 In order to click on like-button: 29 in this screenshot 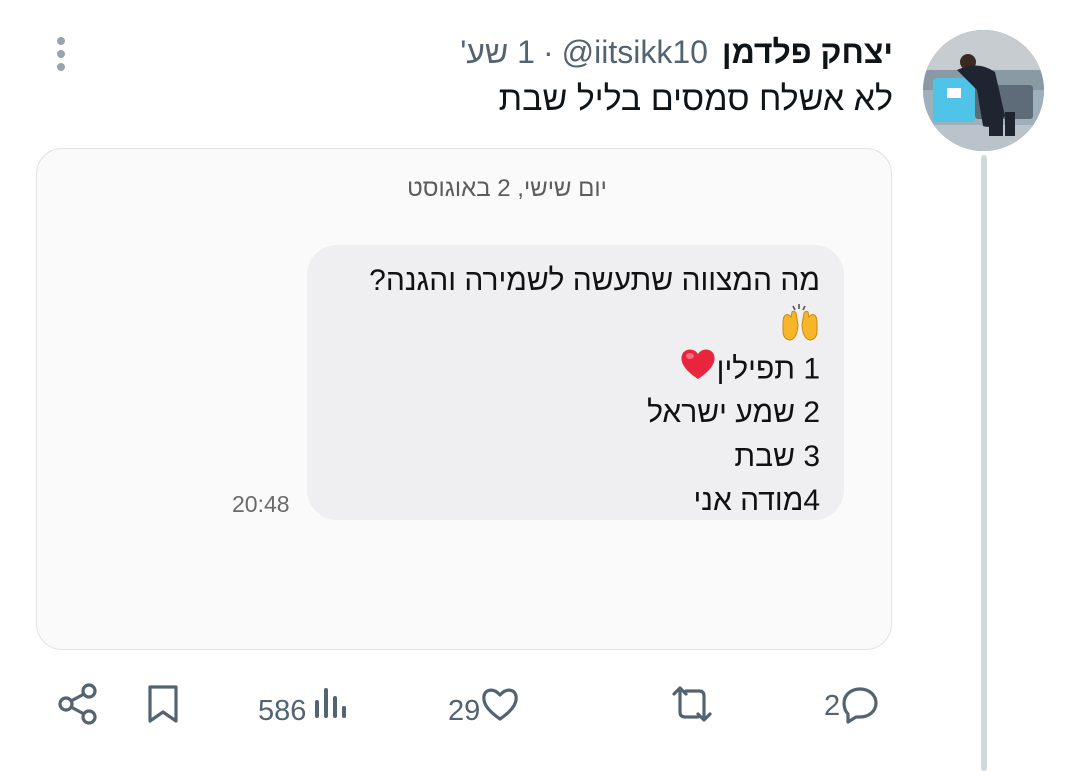, I will do `click(484, 706)`.